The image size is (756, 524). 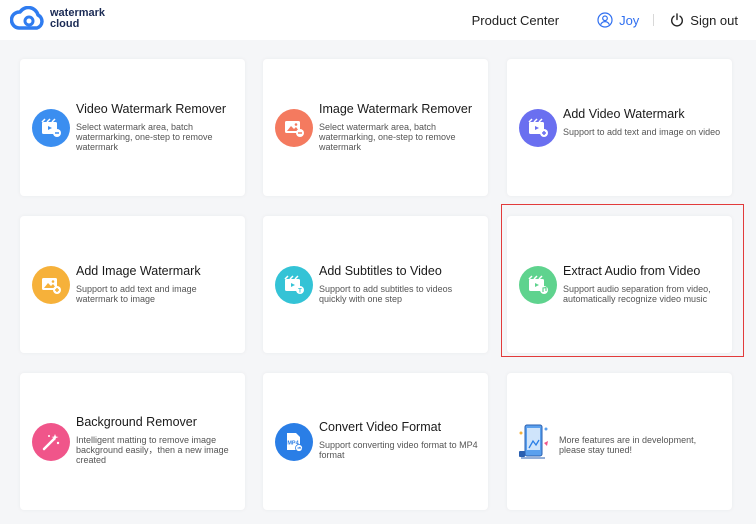 What do you see at coordinates (51, 285) in the screenshot?
I see `image-add-icon` at bounding box center [51, 285].